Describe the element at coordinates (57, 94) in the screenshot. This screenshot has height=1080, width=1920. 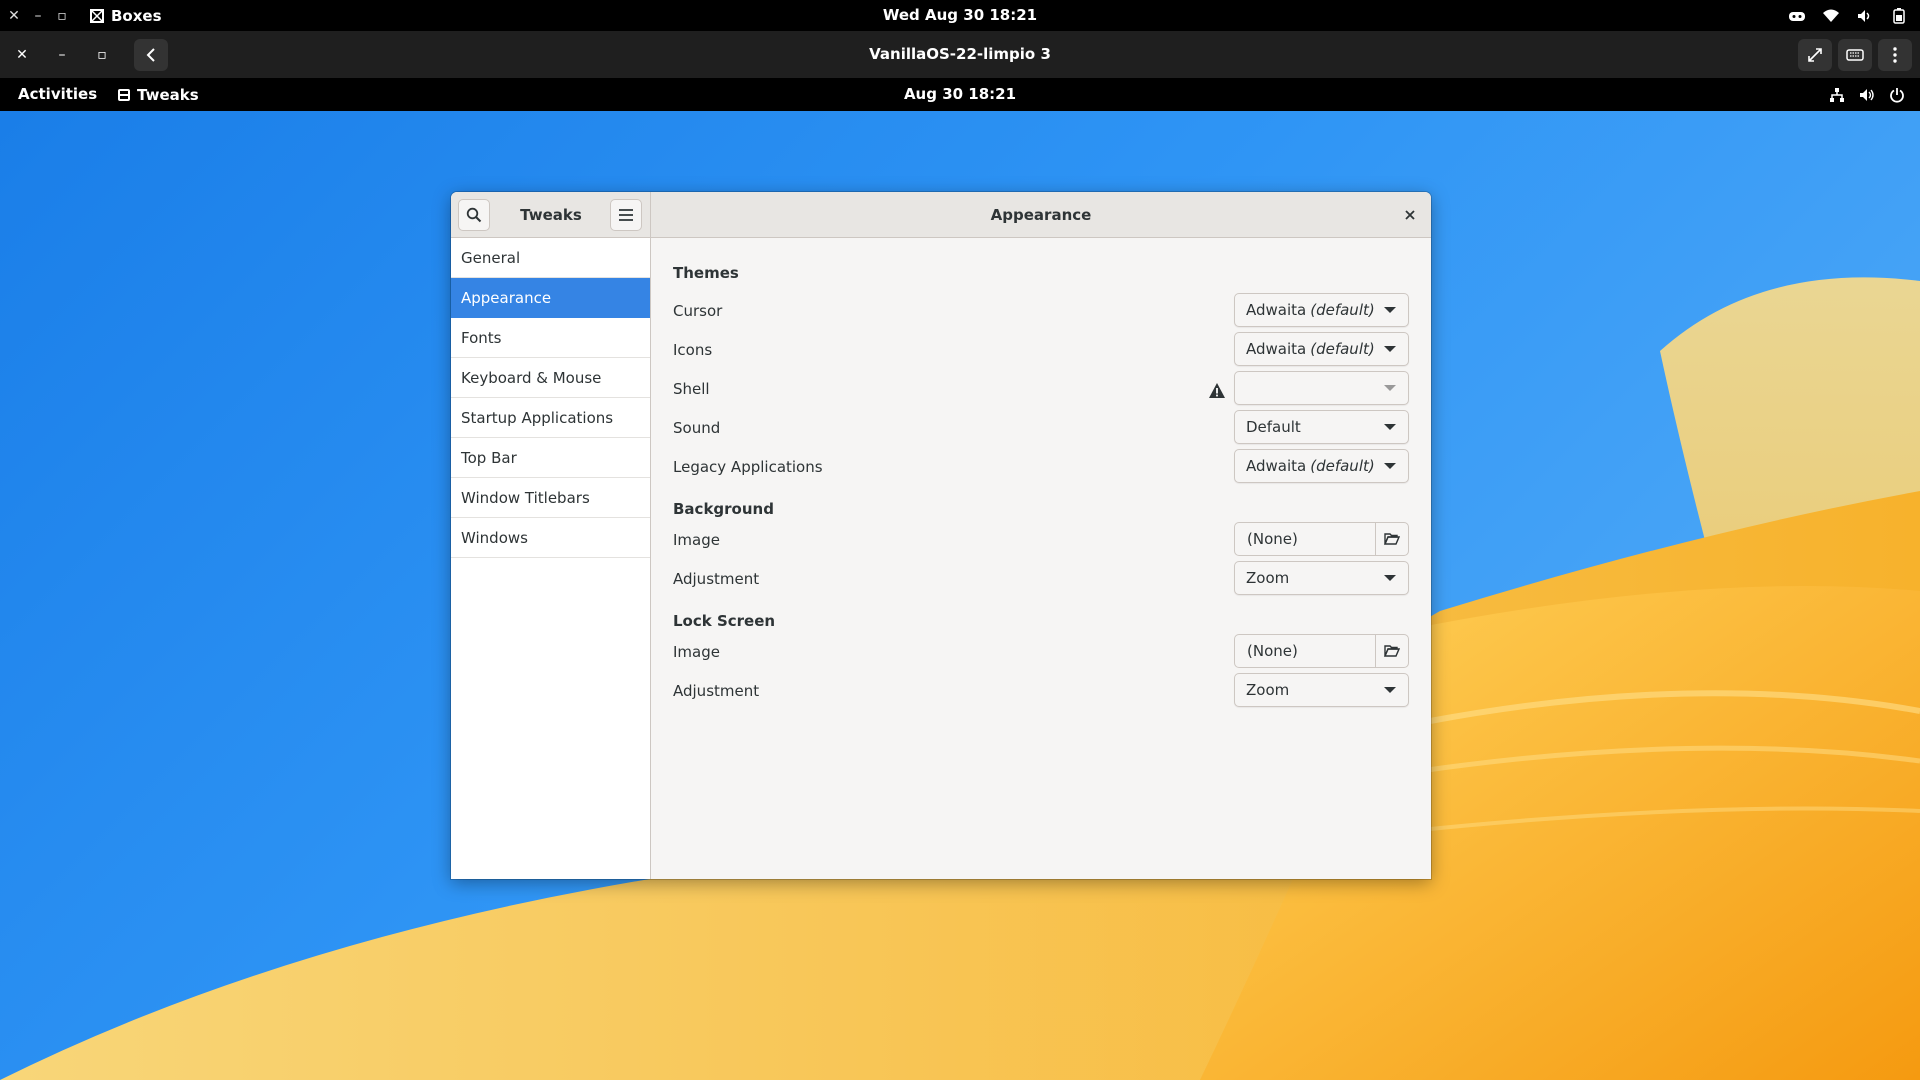
I see `activities-button: Activities` at that location.